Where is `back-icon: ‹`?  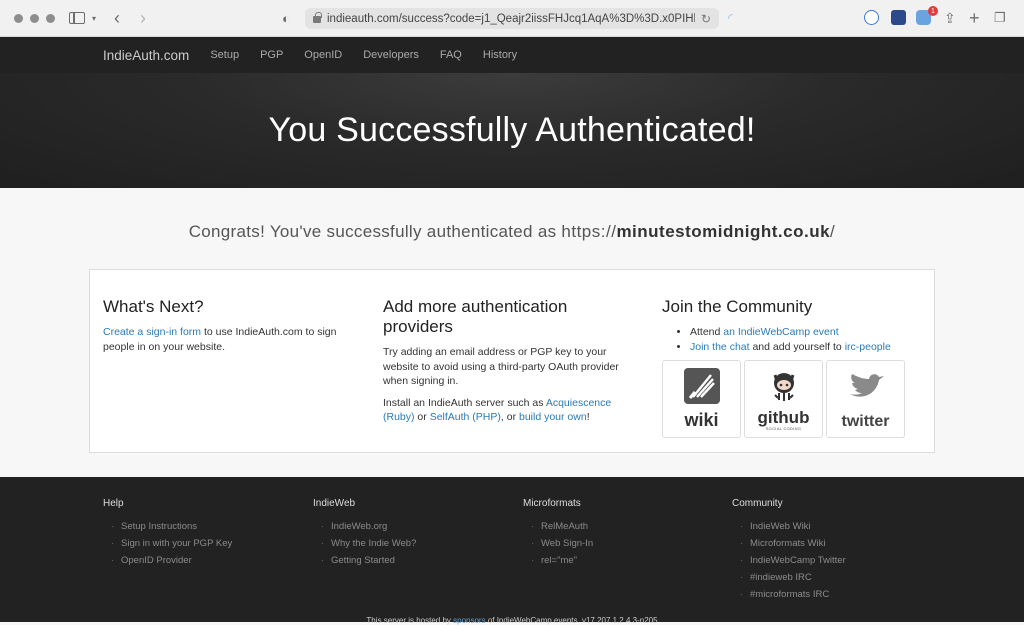 back-icon: ‹ is located at coordinates (117, 18).